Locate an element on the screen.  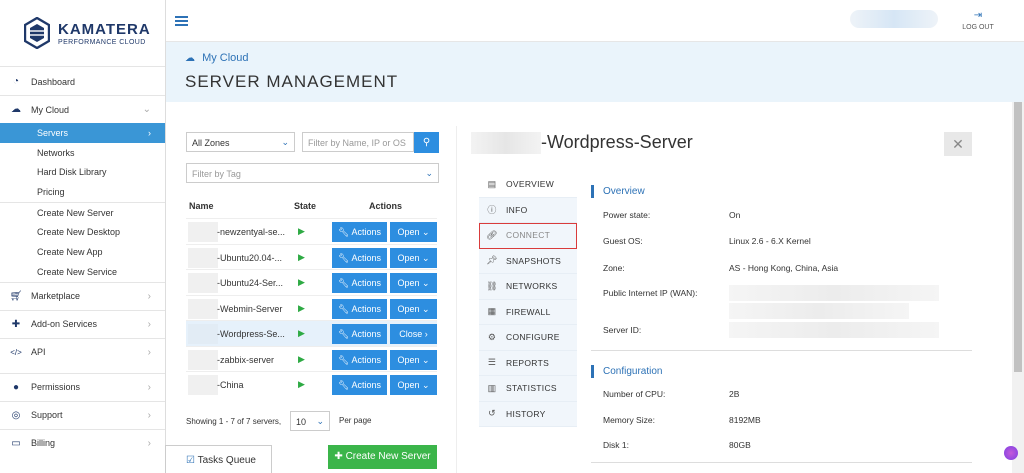
create-new-server-button: ✚ Create New Server is located at coordinates (382, 457).